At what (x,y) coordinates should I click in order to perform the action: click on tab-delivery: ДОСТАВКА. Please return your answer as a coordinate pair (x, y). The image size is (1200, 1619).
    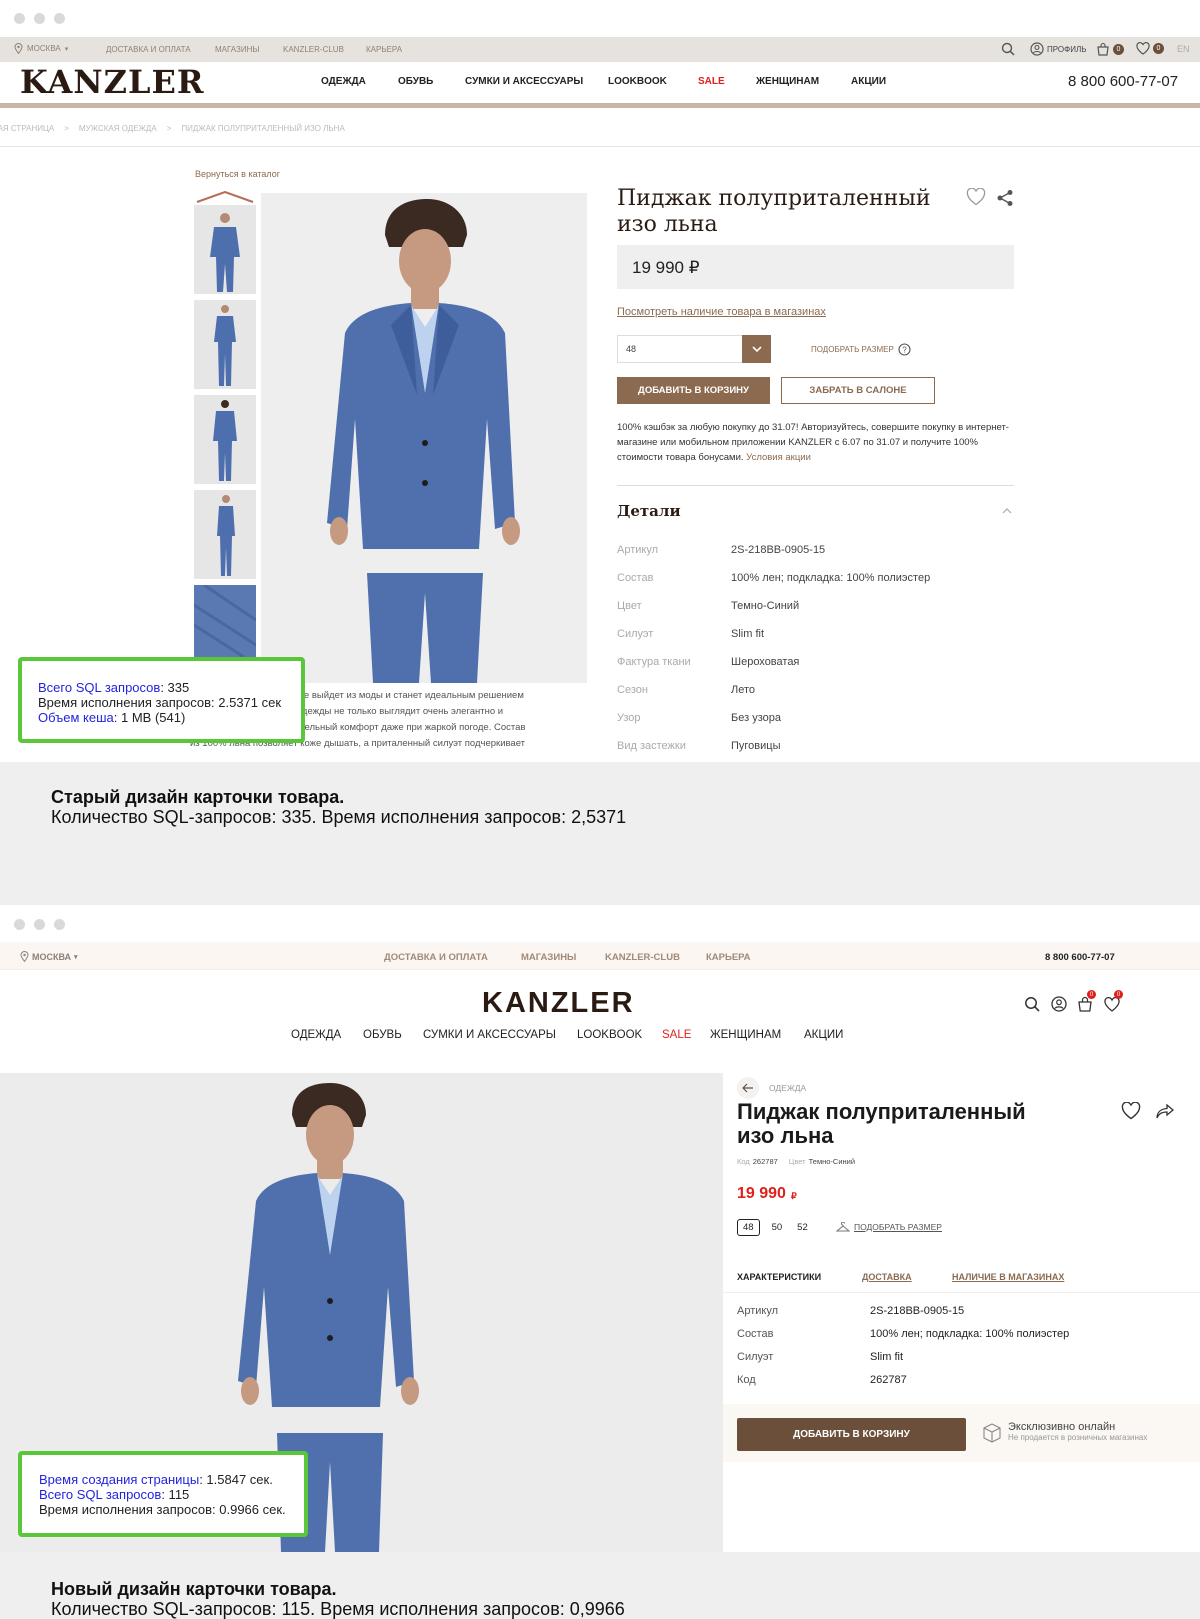
    Looking at the image, I should click on (887, 1277).